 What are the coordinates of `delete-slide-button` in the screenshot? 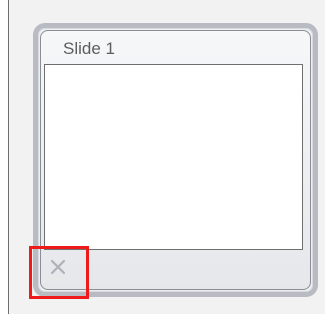 It's located at (58, 267).